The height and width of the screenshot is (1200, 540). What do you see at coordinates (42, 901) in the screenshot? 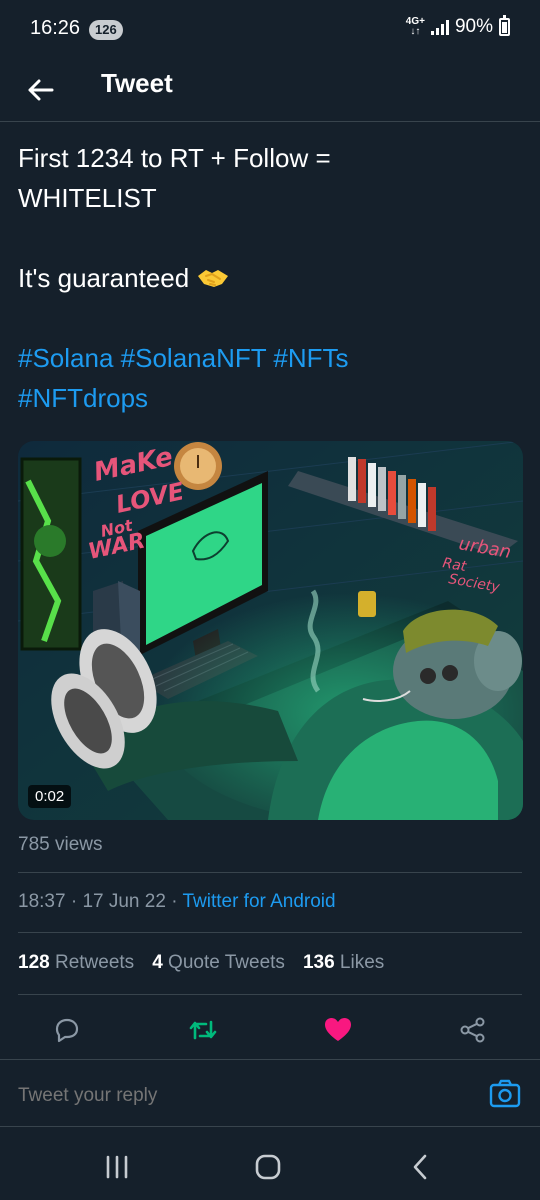
I see `tweet-time: 18:37` at bounding box center [42, 901].